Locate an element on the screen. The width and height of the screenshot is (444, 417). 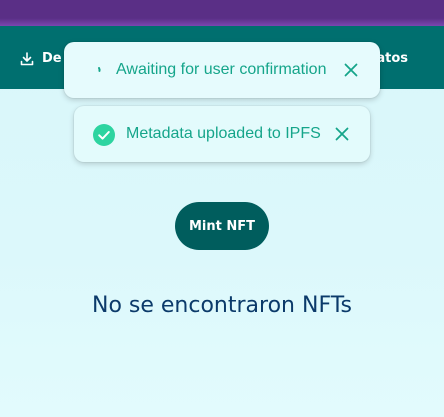
nav-right-link: atos is located at coordinates (392, 59).